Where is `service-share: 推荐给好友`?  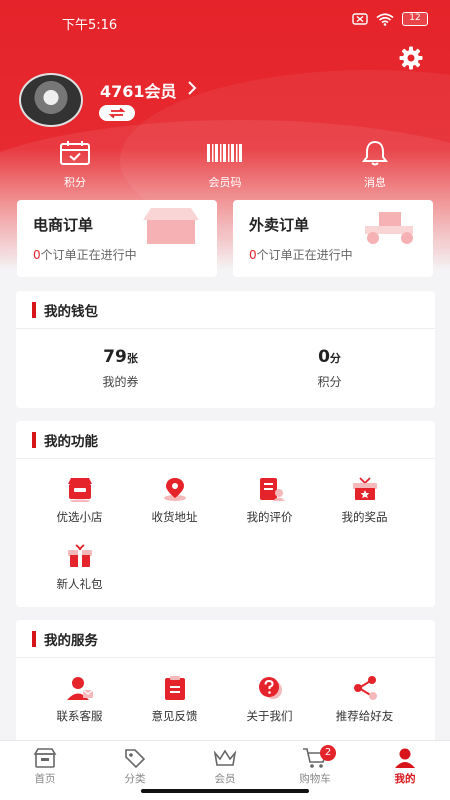
service-share: 推荐给好友 is located at coordinates (364, 699).